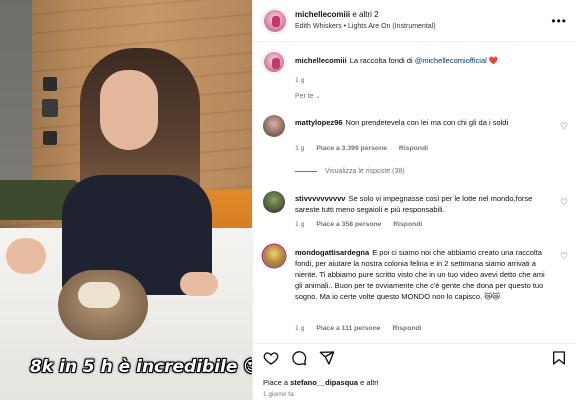 The width and height of the screenshot is (576, 400). I want to click on likes-summary: Piace a stefano__dipasqua e altri, so click(320, 382).